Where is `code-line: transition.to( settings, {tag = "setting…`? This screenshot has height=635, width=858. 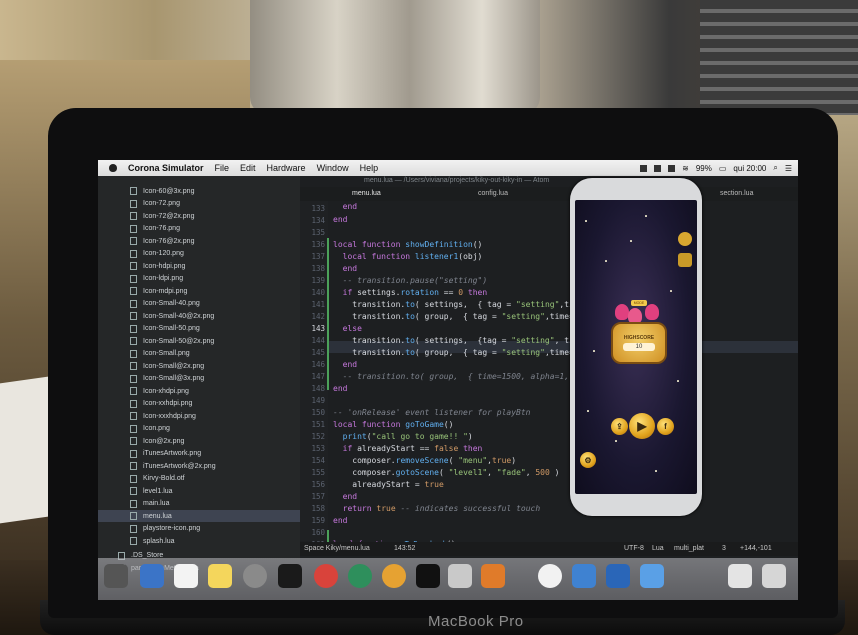
code-line: transition.to( settings, {tag = "setting… is located at coordinates (465, 340).